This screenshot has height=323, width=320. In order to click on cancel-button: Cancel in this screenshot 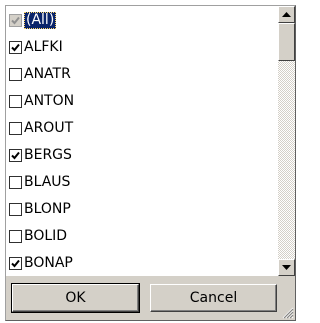, I will do `click(213, 298)`.